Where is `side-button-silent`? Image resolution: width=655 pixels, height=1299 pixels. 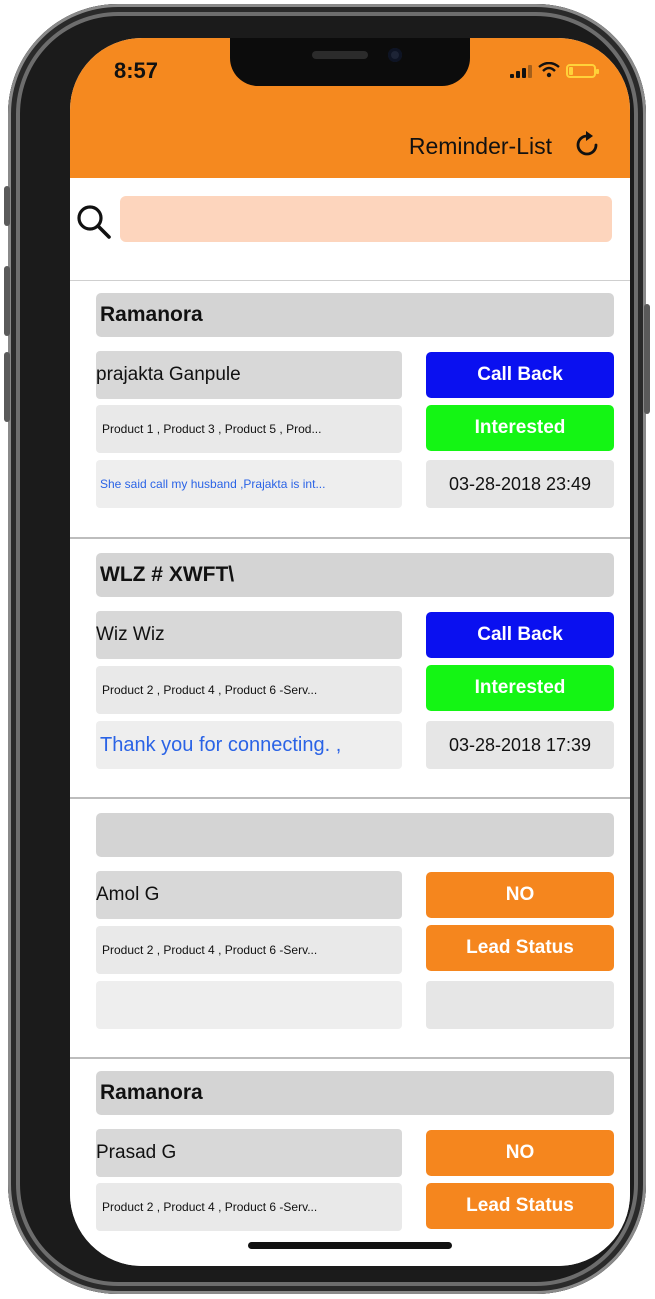
side-button-silent is located at coordinates (7, 206).